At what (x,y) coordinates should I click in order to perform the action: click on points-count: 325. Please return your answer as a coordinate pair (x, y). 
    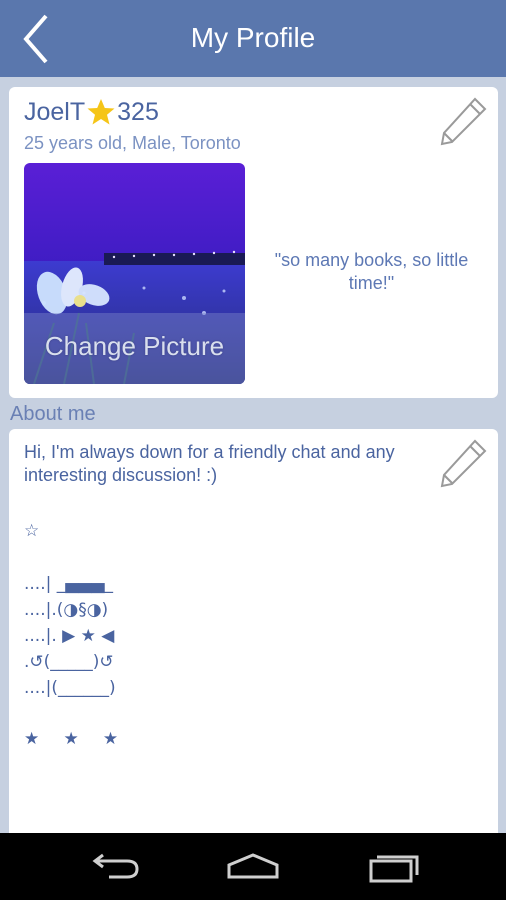
    Looking at the image, I should click on (138, 111).